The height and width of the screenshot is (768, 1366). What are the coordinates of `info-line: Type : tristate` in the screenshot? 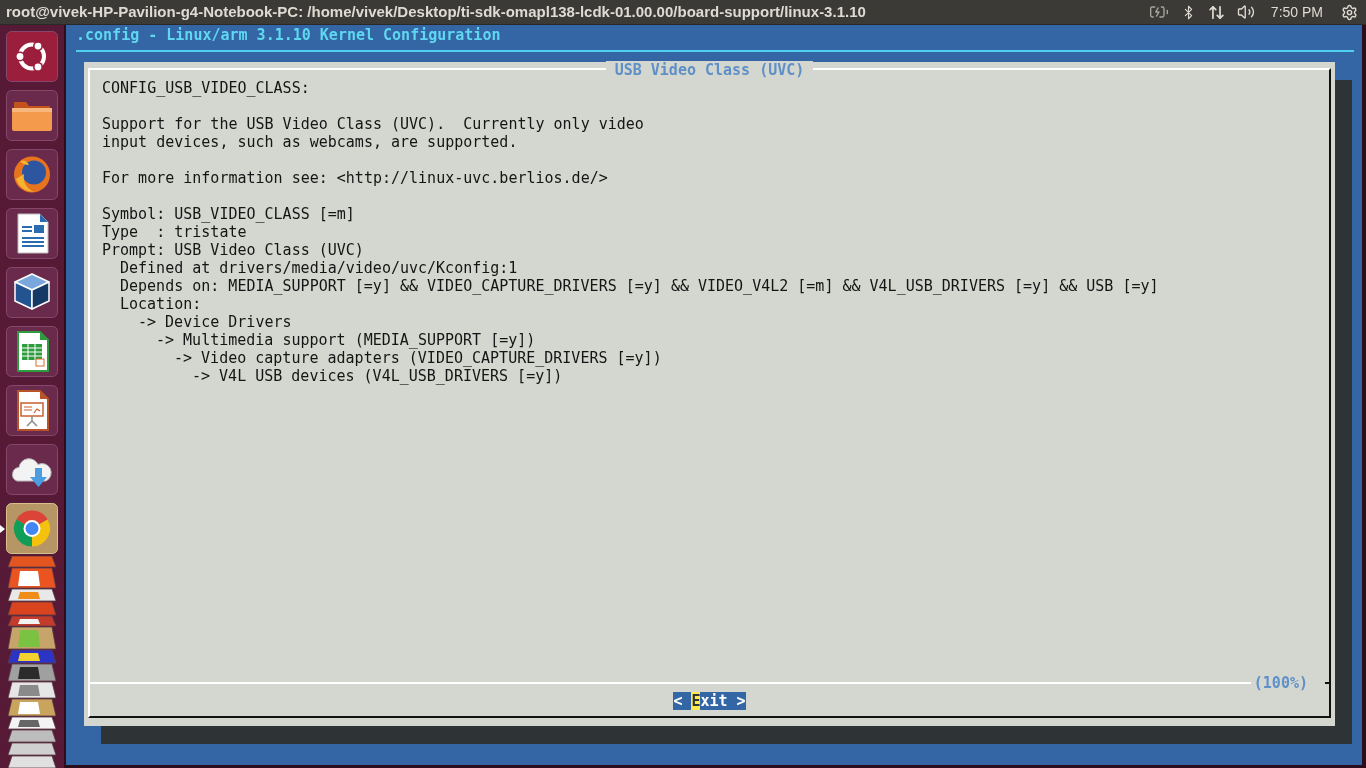 It's located at (174, 232).